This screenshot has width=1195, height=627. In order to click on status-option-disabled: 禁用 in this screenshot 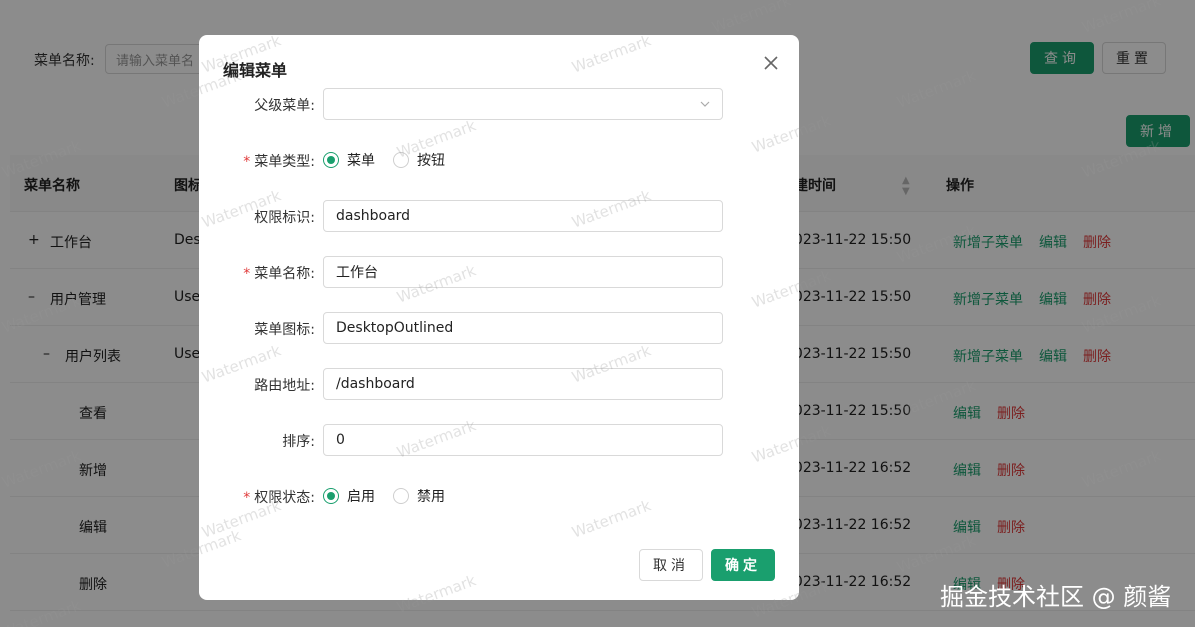, I will do `click(431, 496)`.